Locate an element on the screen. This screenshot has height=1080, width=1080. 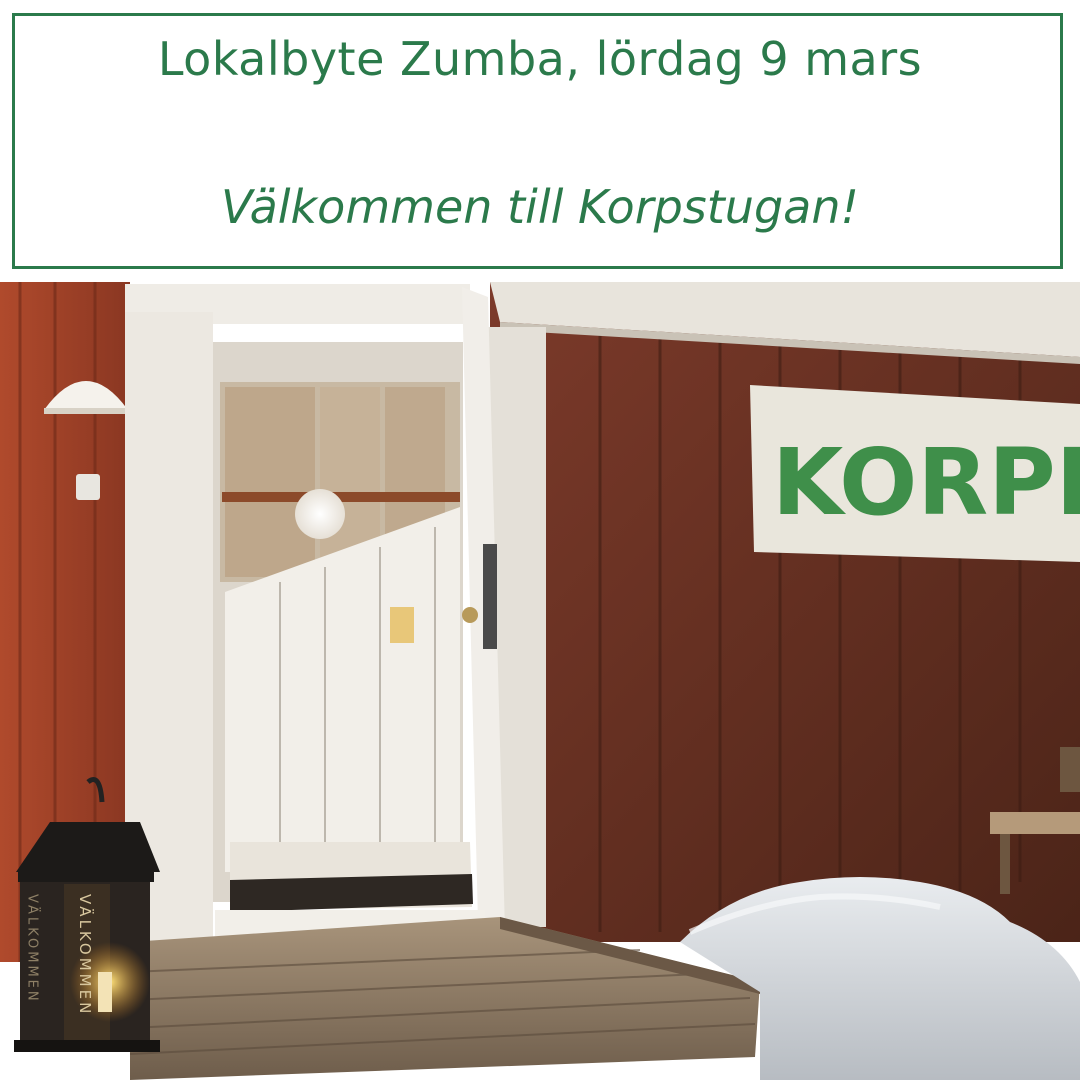
sign-text: KORPE is located at coordinates (926, 482).